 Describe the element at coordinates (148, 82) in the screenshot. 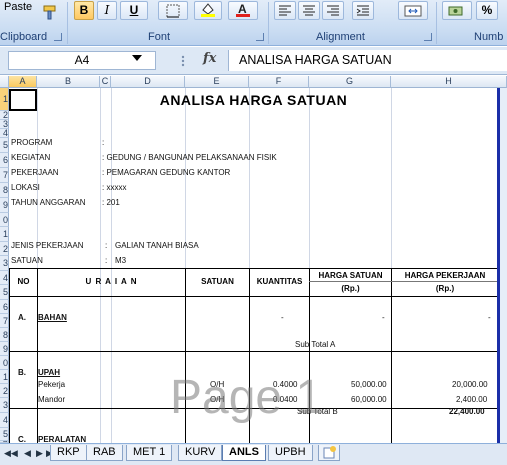

I see `column-header-d: D` at that location.